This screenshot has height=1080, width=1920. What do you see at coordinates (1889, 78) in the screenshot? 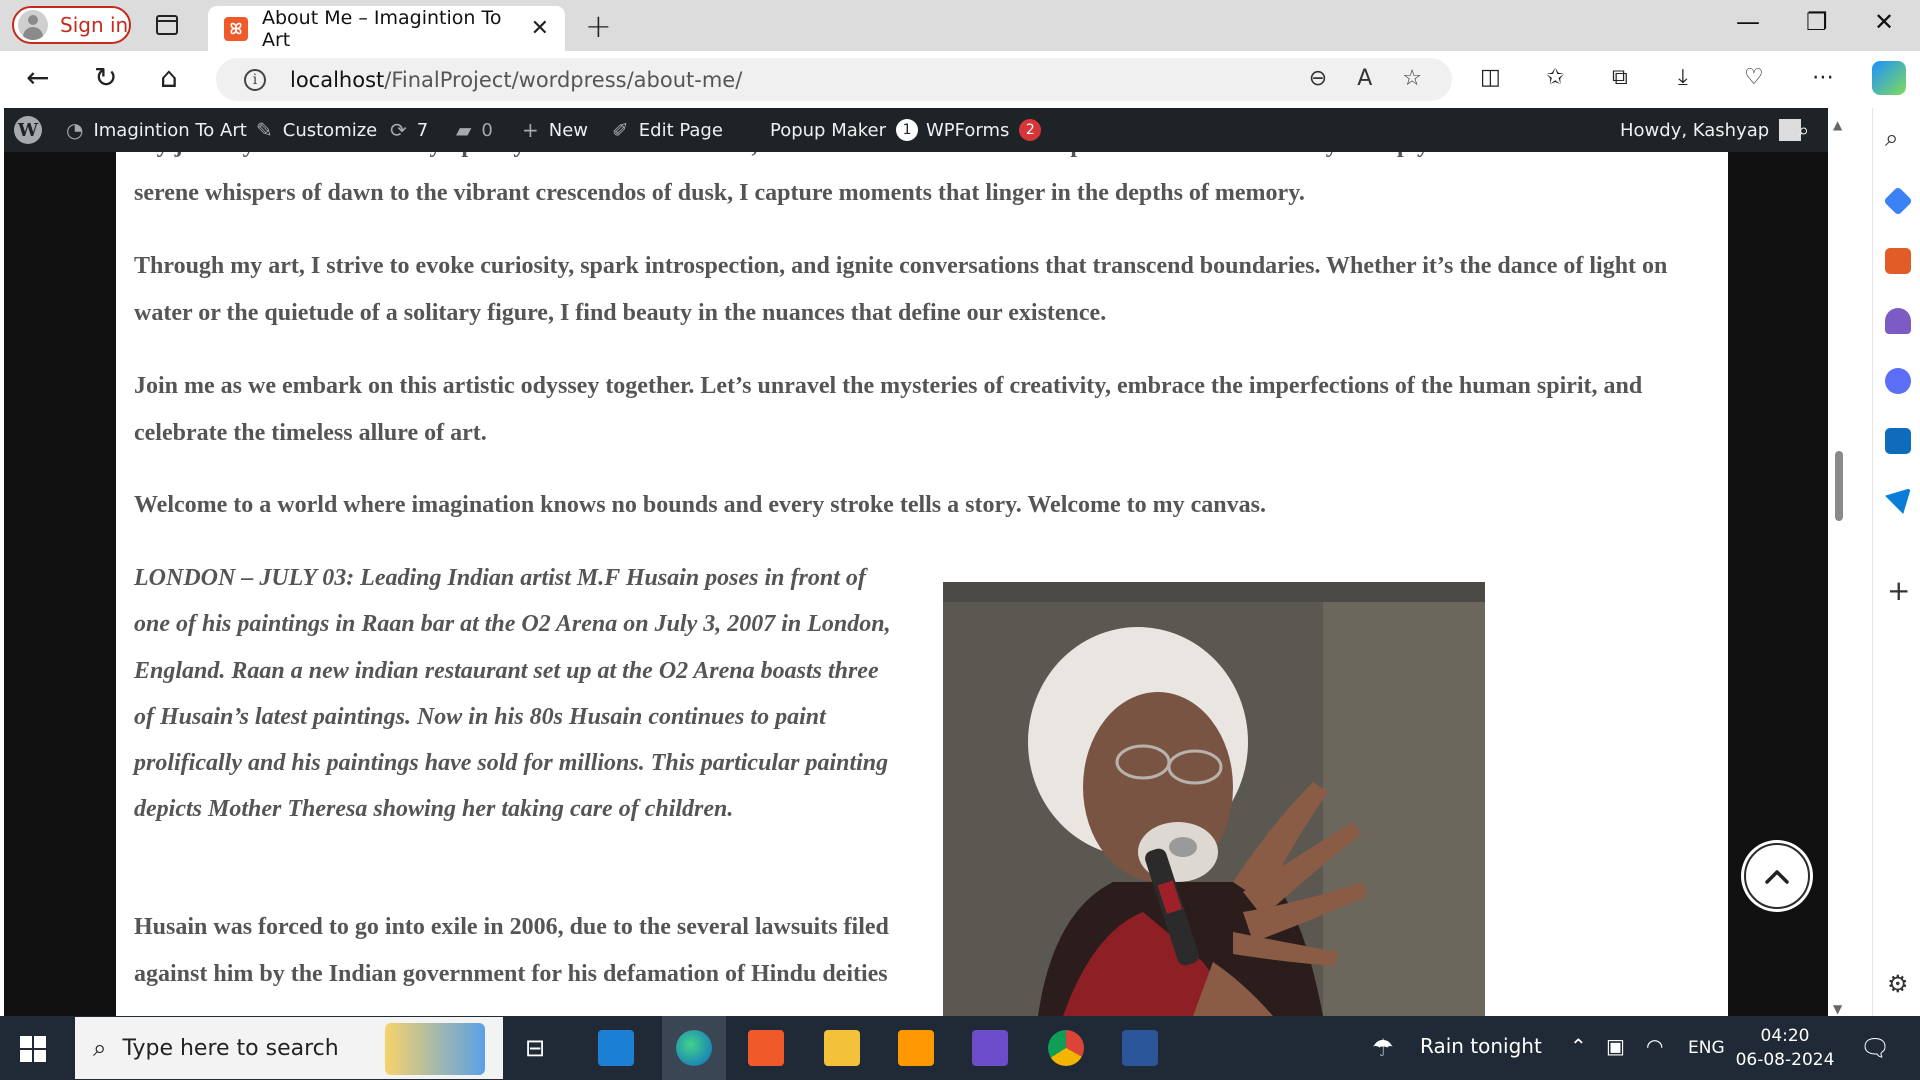
I see `copilot-icon` at bounding box center [1889, 78].